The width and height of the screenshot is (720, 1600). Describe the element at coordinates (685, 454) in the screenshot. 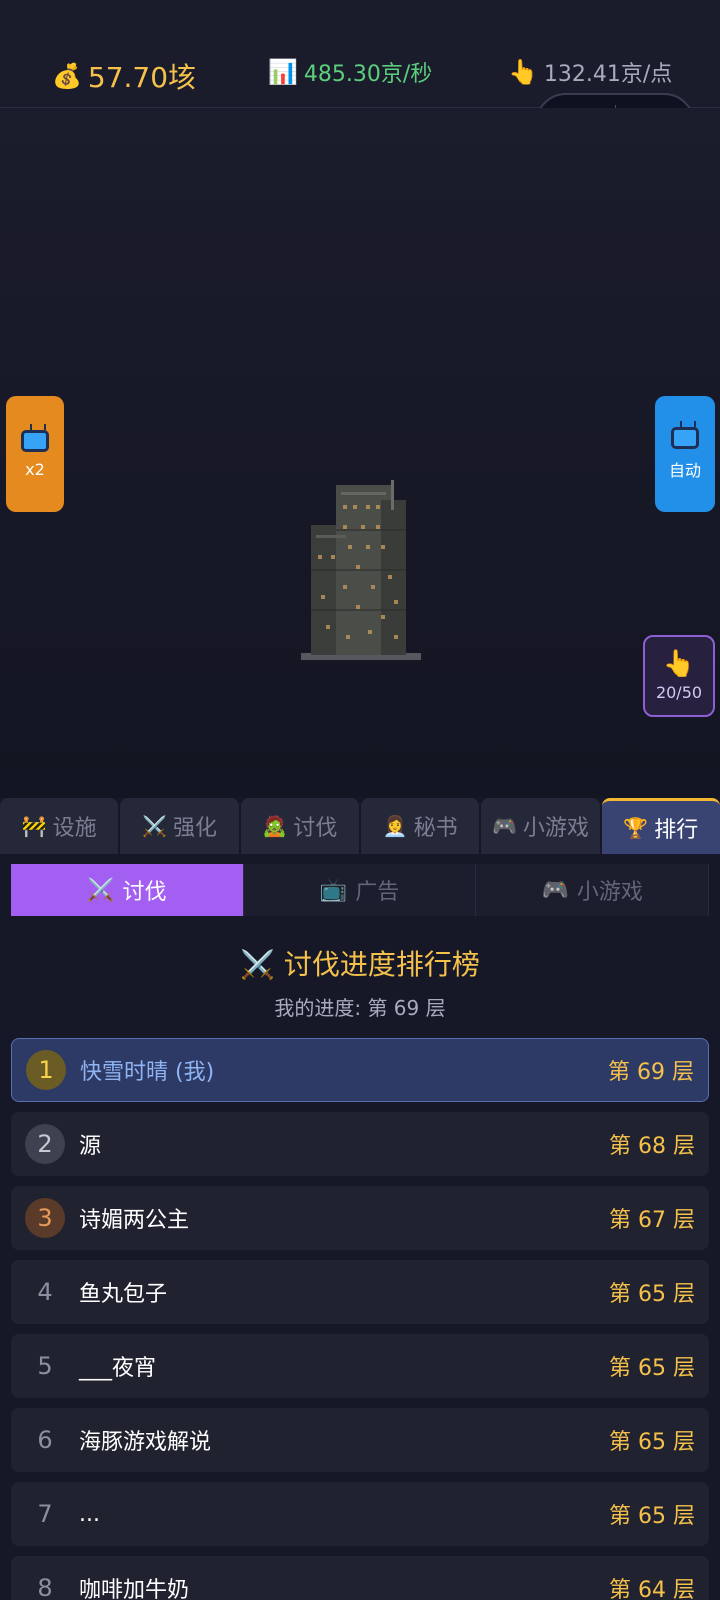

I see `auto-ad-button: 自动` at that location.